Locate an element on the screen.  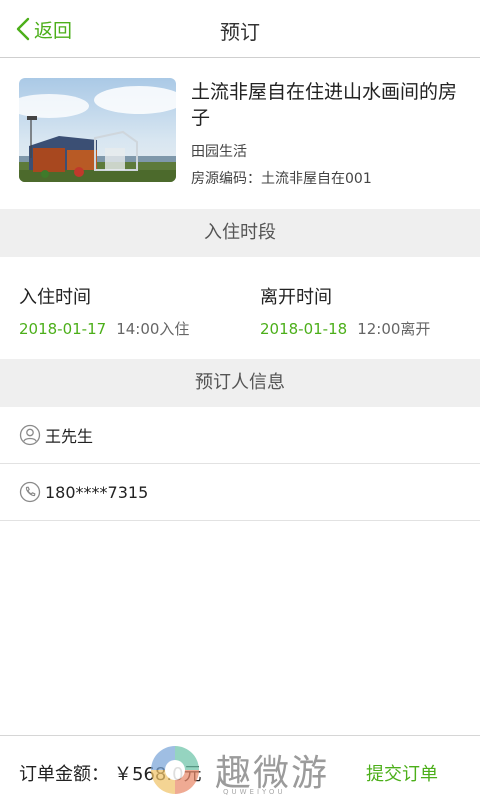
listing-name: 土流非屋自在住进山水画间的房子 is located at coordinates (324, 105).